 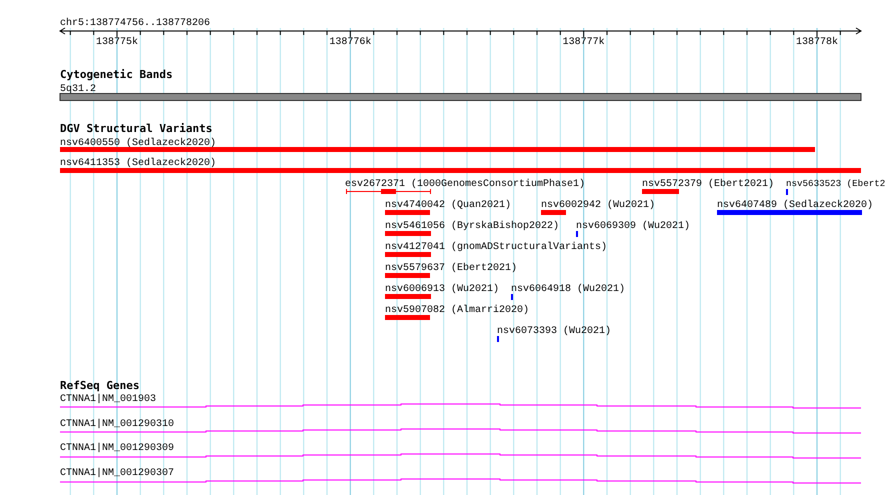 I want to click on variant-label: nsv5572379 (Ebert2021), so click(x=708, y=184).